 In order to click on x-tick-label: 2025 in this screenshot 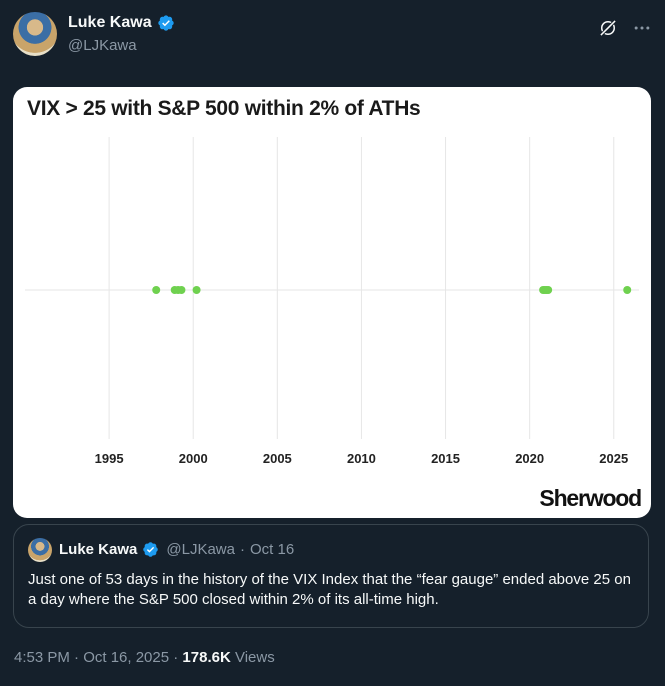, I will do `click(613, 458)`.